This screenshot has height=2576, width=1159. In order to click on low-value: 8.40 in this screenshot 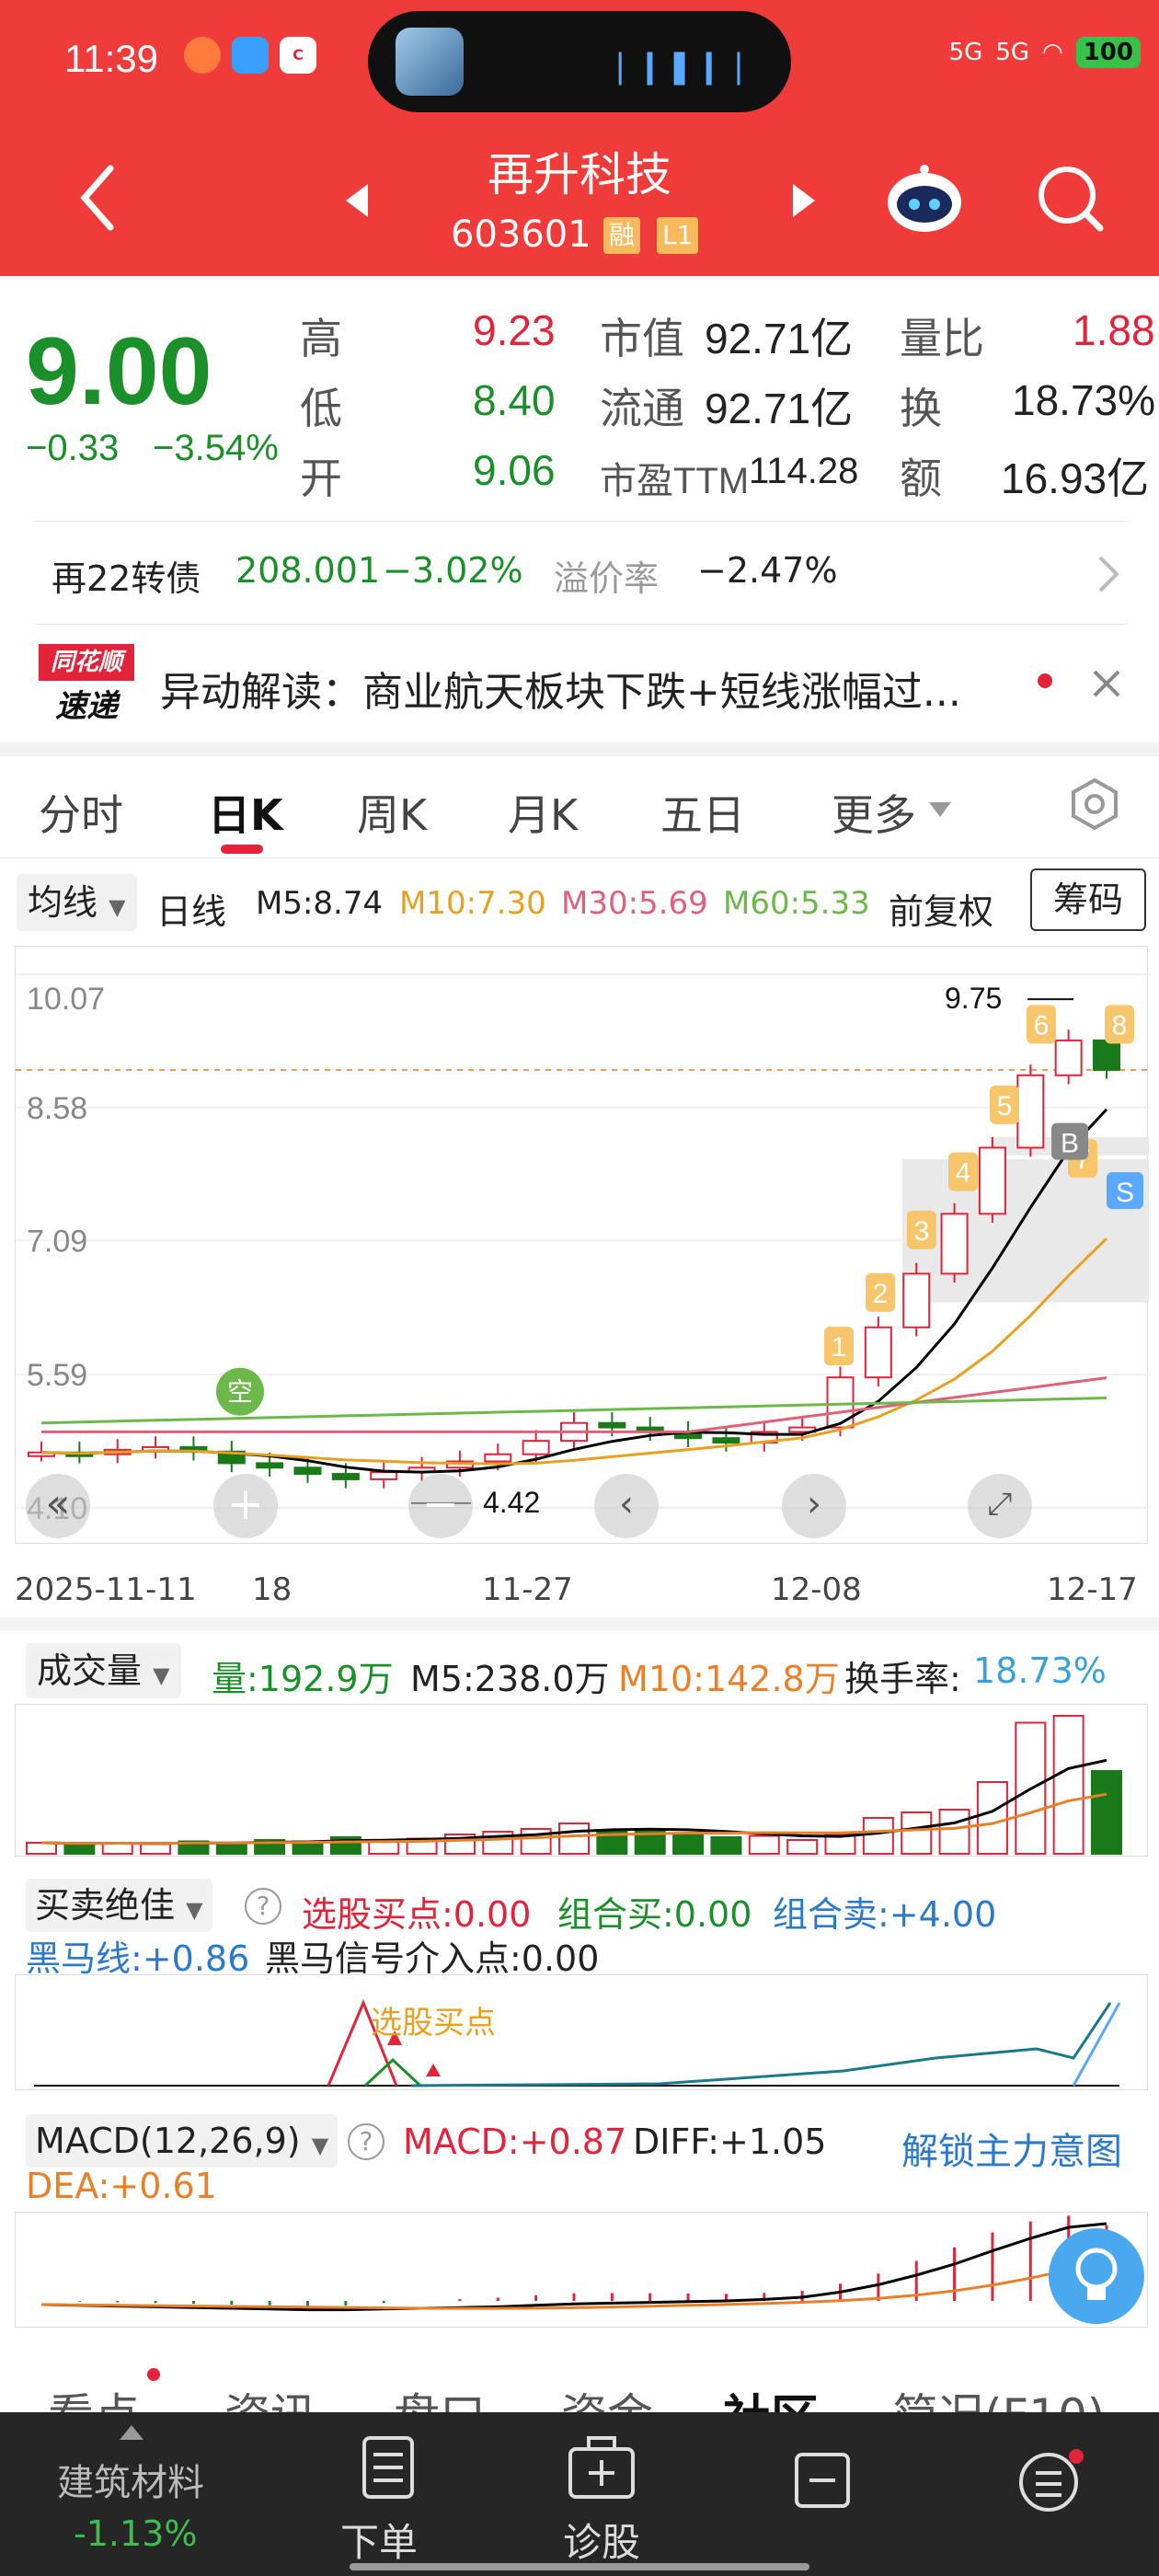, I will do `click(514, 400)`.